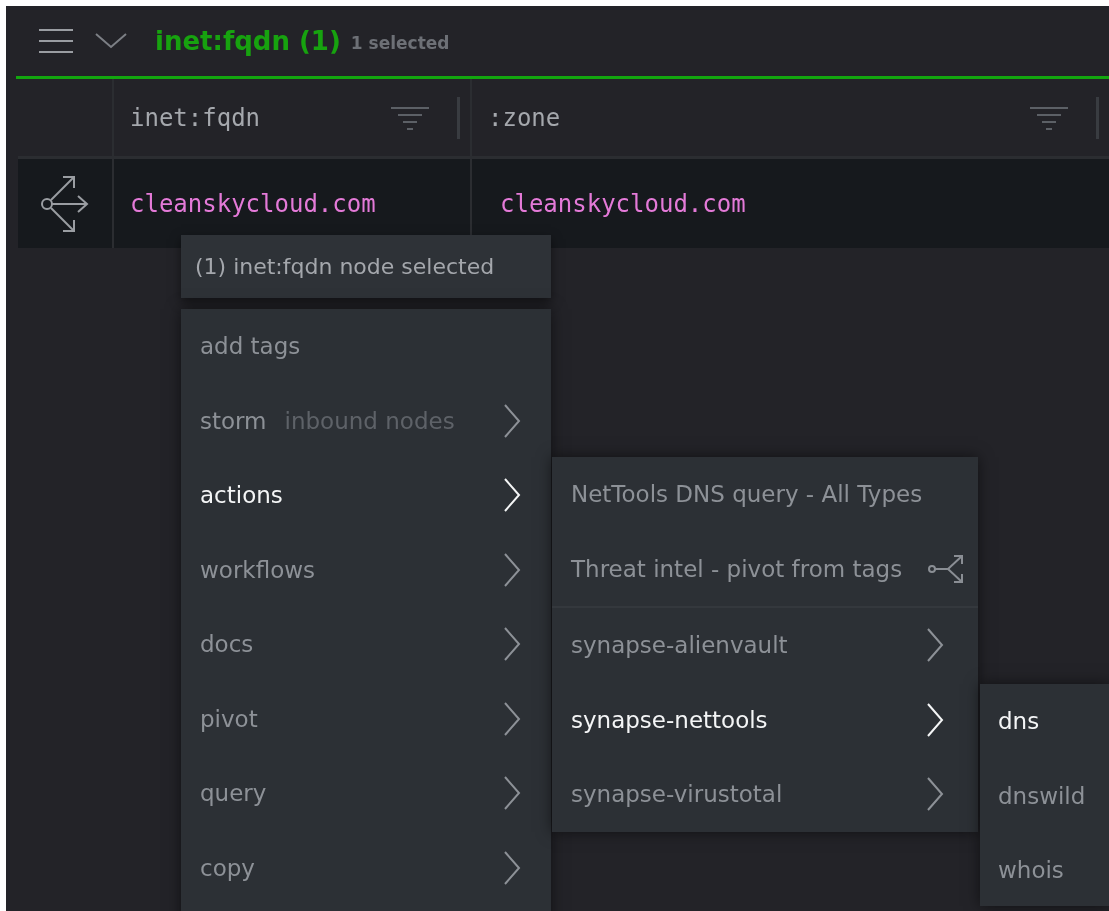 Image resolution: width=1109 pixels, height=911 pixels. What do you see at coordinates (524, 117) in the screenshot?
I see `column-header: :zone` at bounding box center [524, 117].